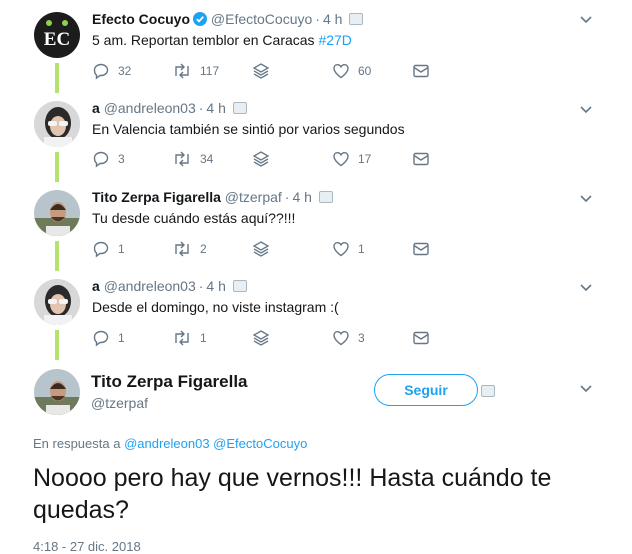 Image resolution: width=632 pixels, height=554 pixels. I want to click on retweet-count: 1, so click(203, 338).